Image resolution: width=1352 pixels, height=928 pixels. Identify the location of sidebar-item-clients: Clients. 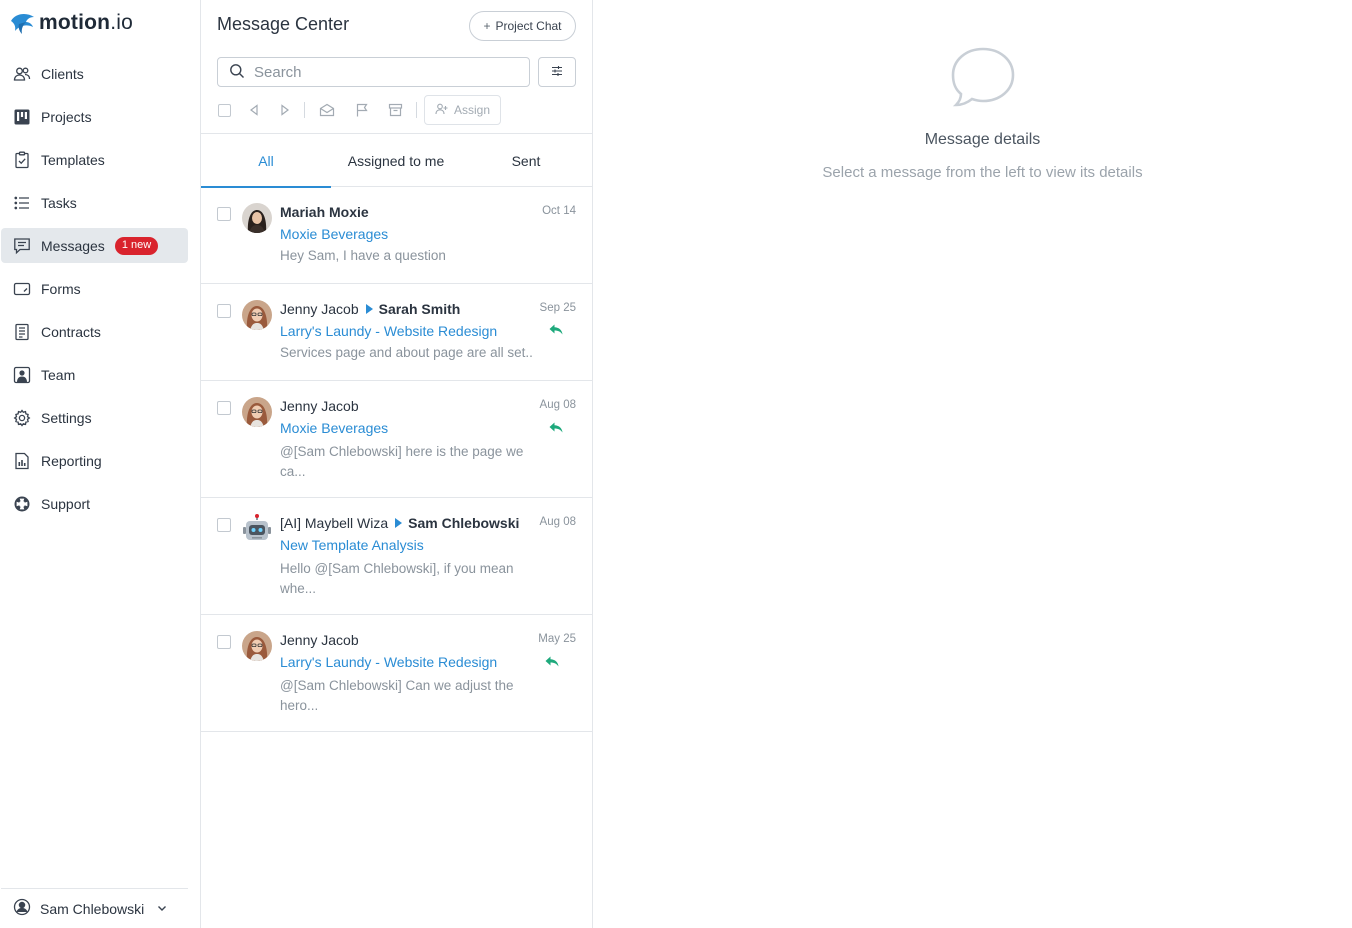
(94, 73).